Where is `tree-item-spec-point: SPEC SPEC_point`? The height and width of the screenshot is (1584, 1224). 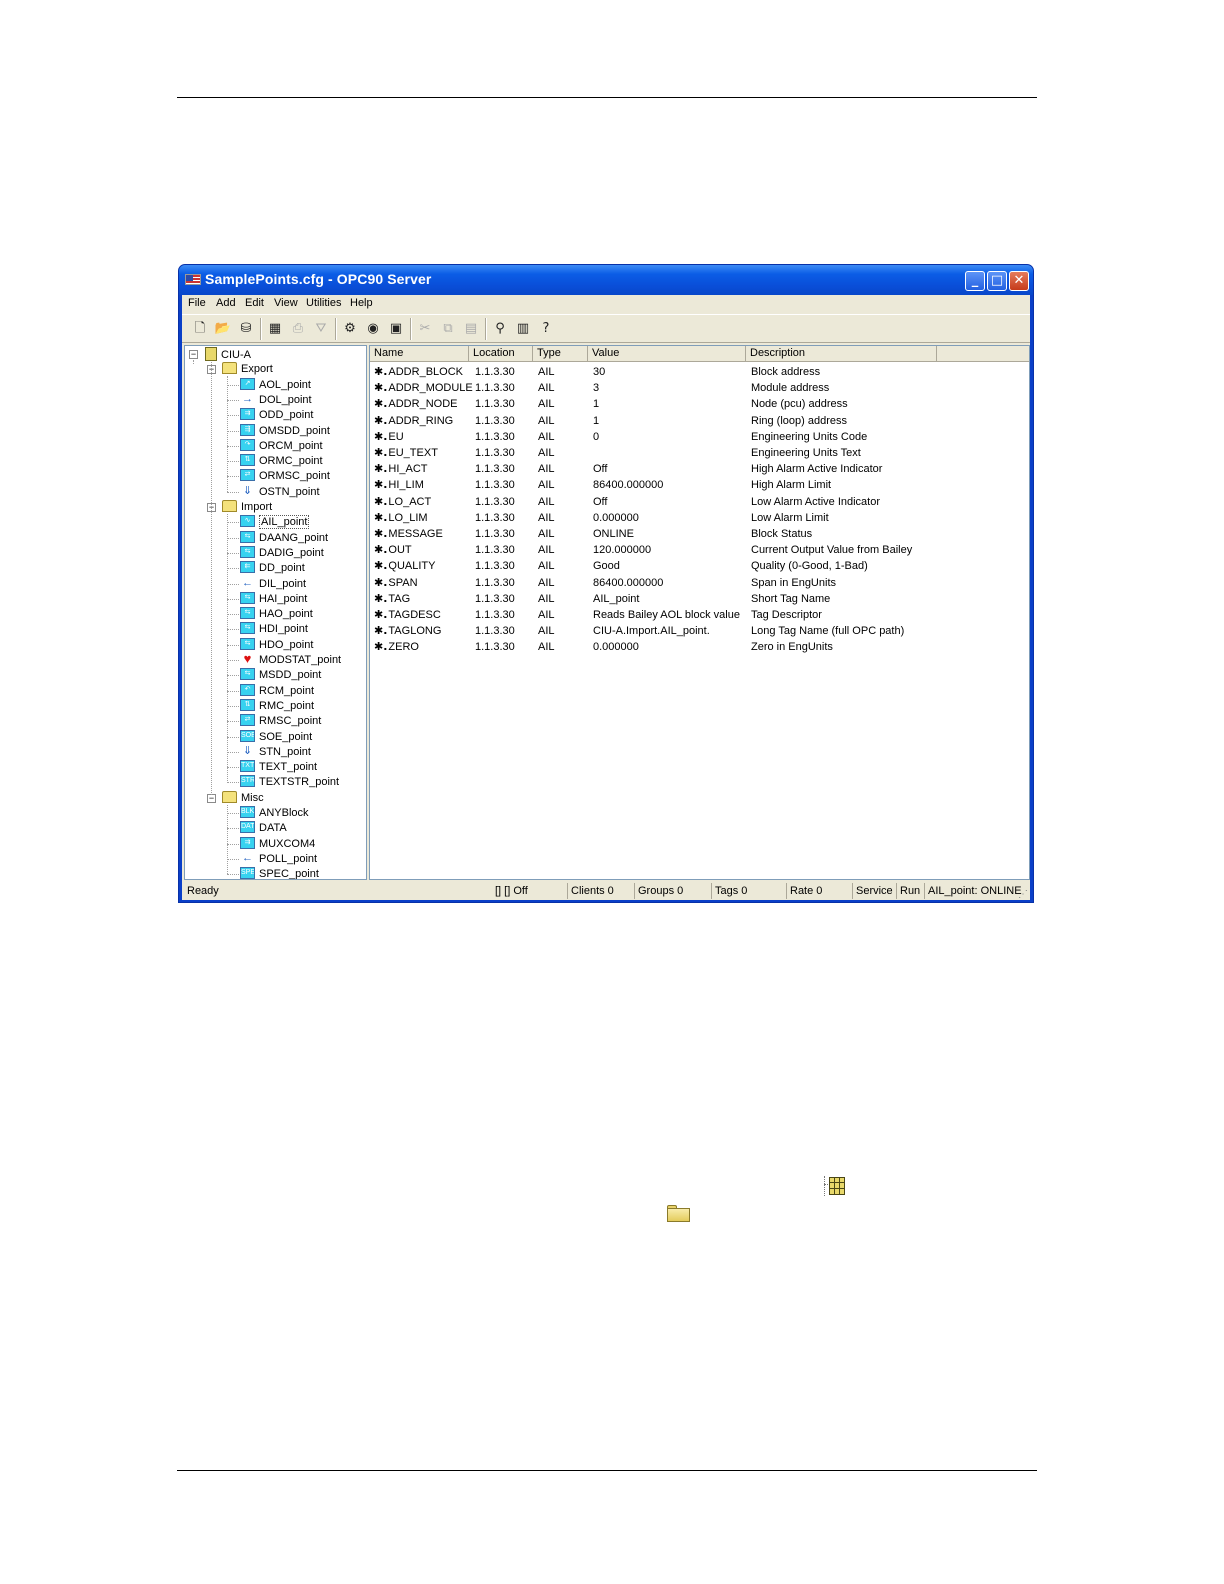 tree-item-spec-point: SPEC SPEC_point is located at coordinates (279, 873).